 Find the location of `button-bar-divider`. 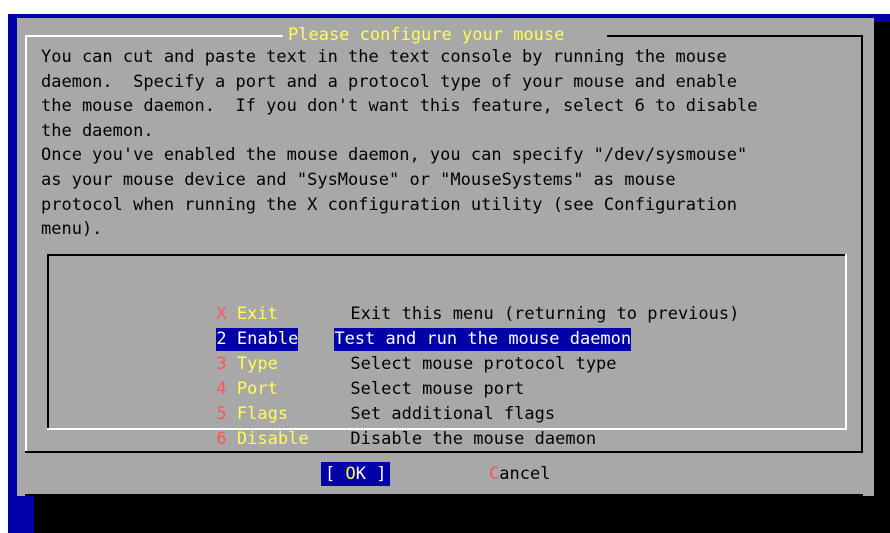

button-bar-divider is located at coordinates (444, 452).